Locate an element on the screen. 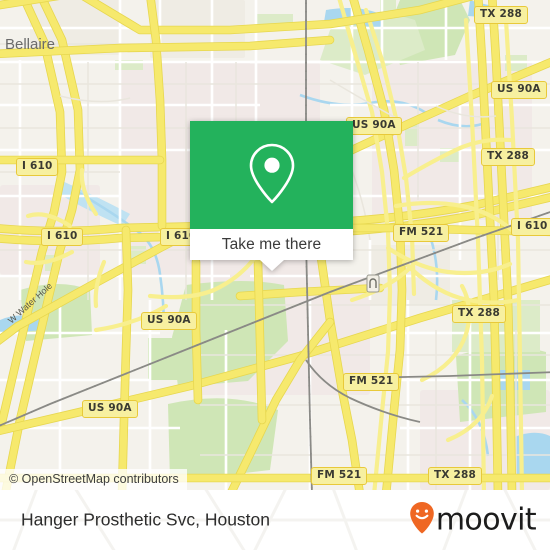 The width and height of the screenshot is (550, 550). map-attribution: © OpenStreetMap contributors is located at coordinates (93, 479).